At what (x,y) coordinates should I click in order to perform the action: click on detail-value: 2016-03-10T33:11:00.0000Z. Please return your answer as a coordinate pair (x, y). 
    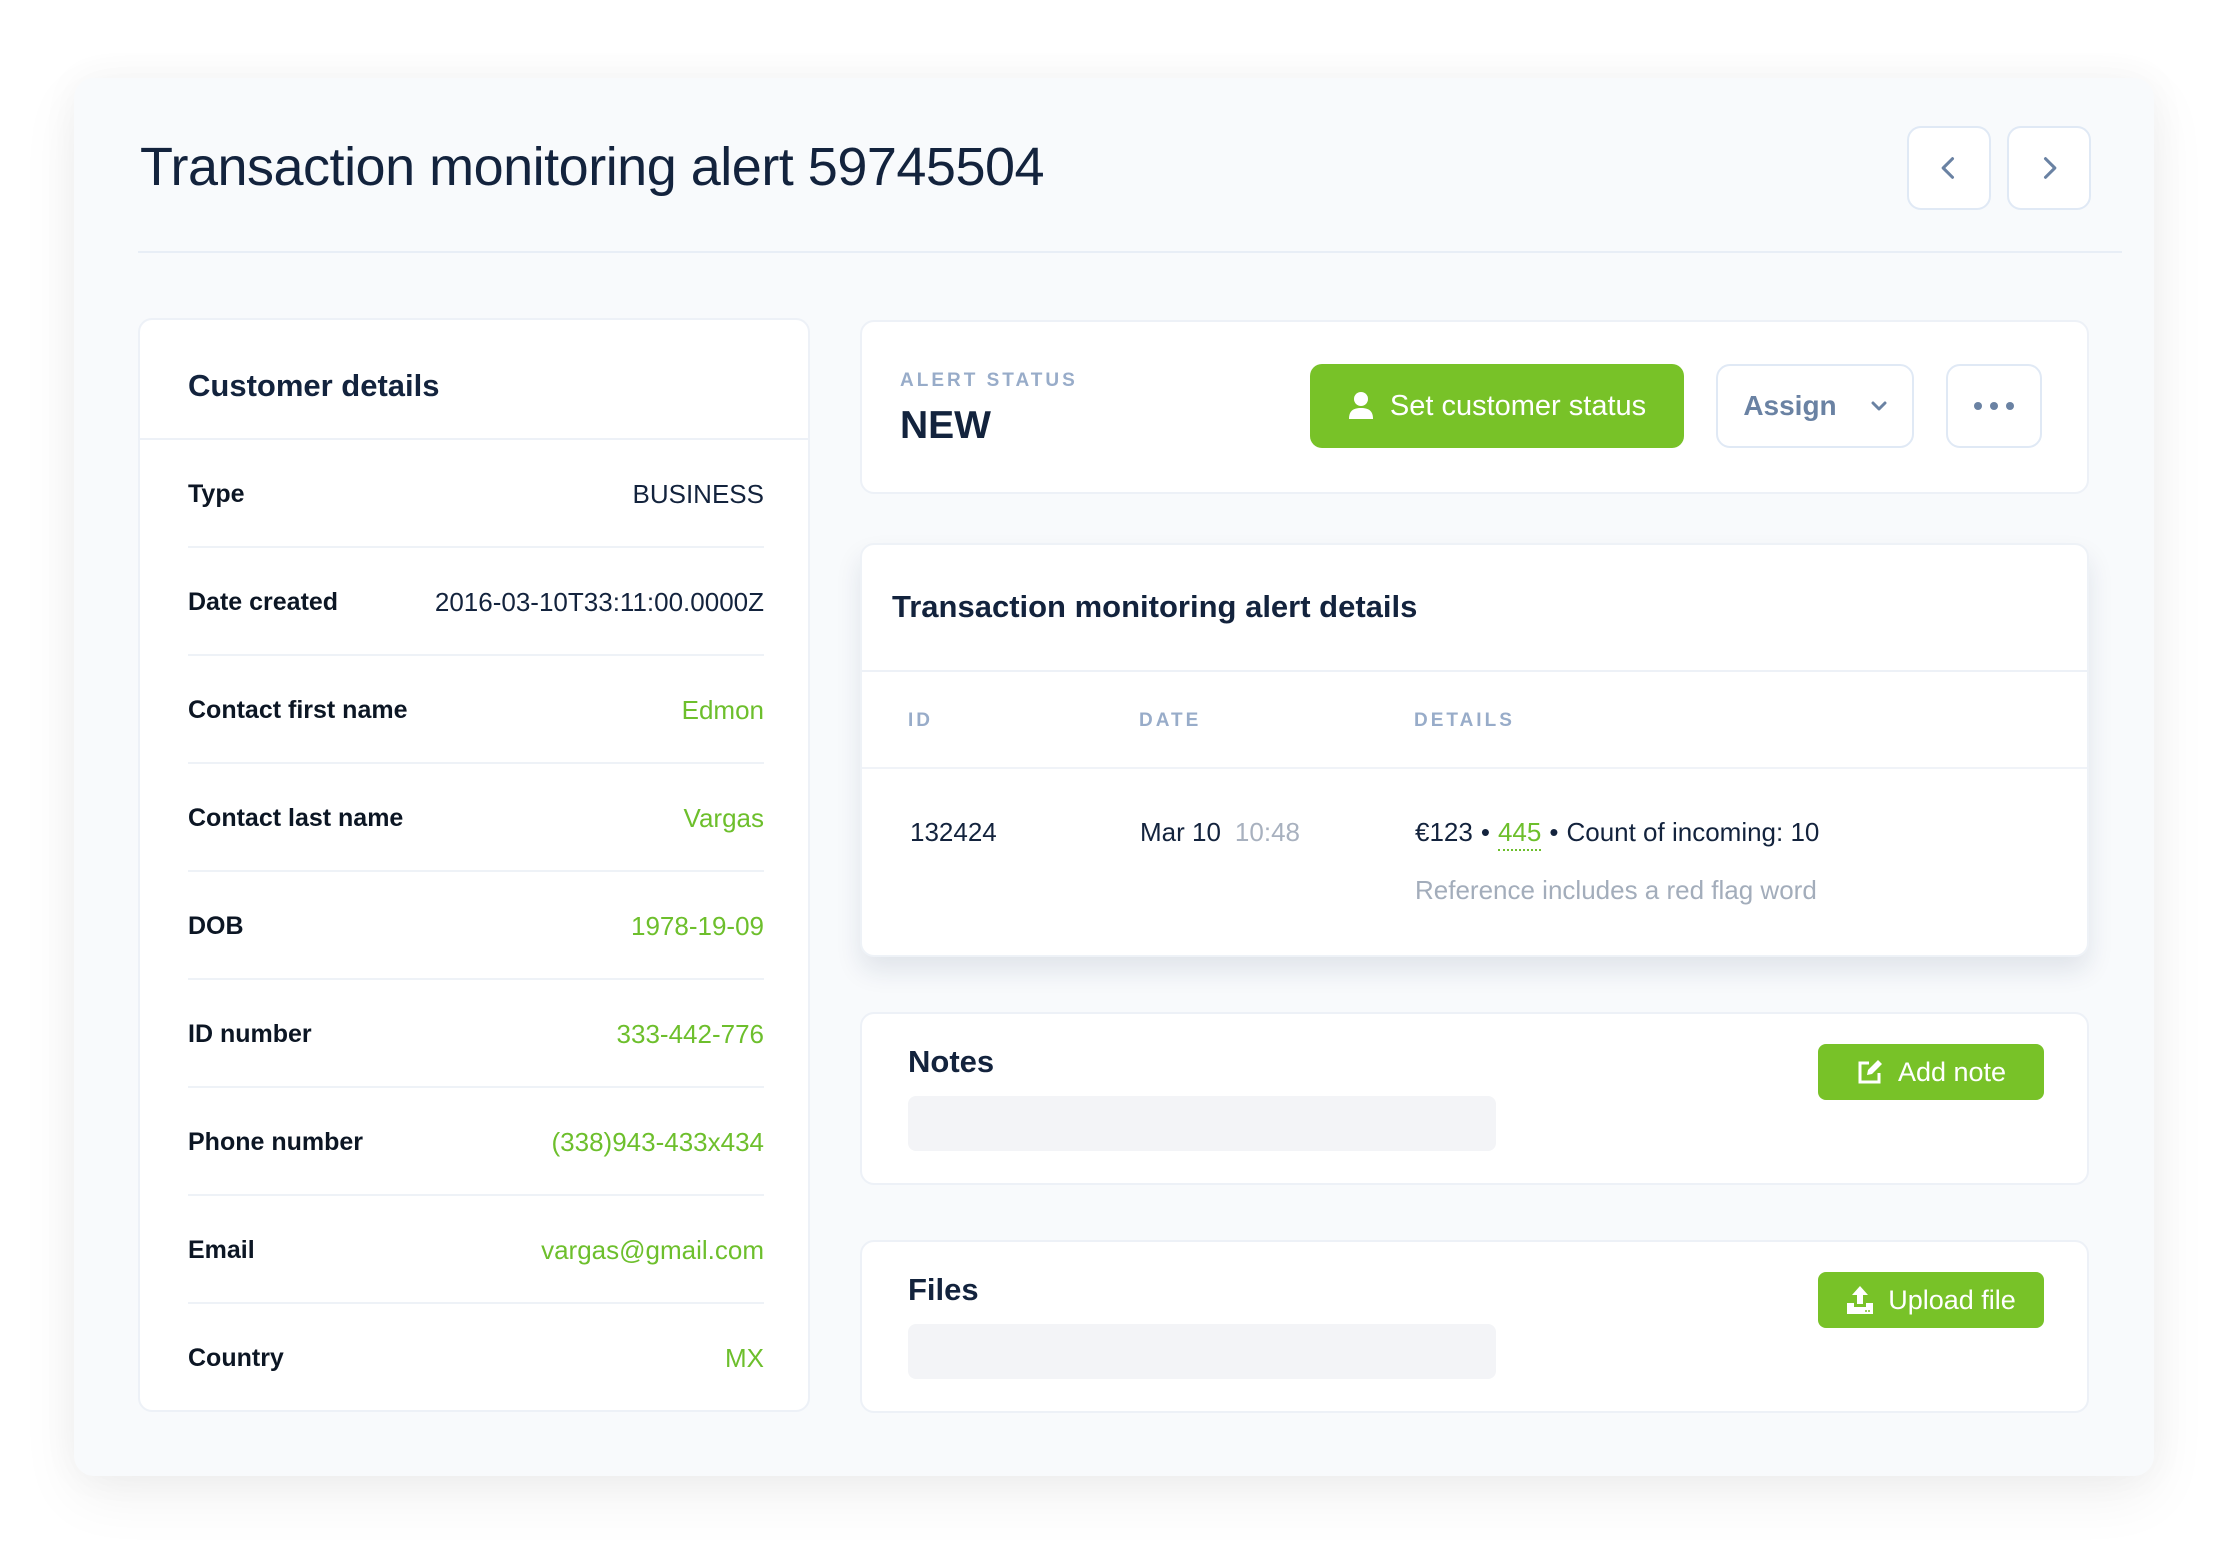
    Looking at the image, I should click on (599, 601).